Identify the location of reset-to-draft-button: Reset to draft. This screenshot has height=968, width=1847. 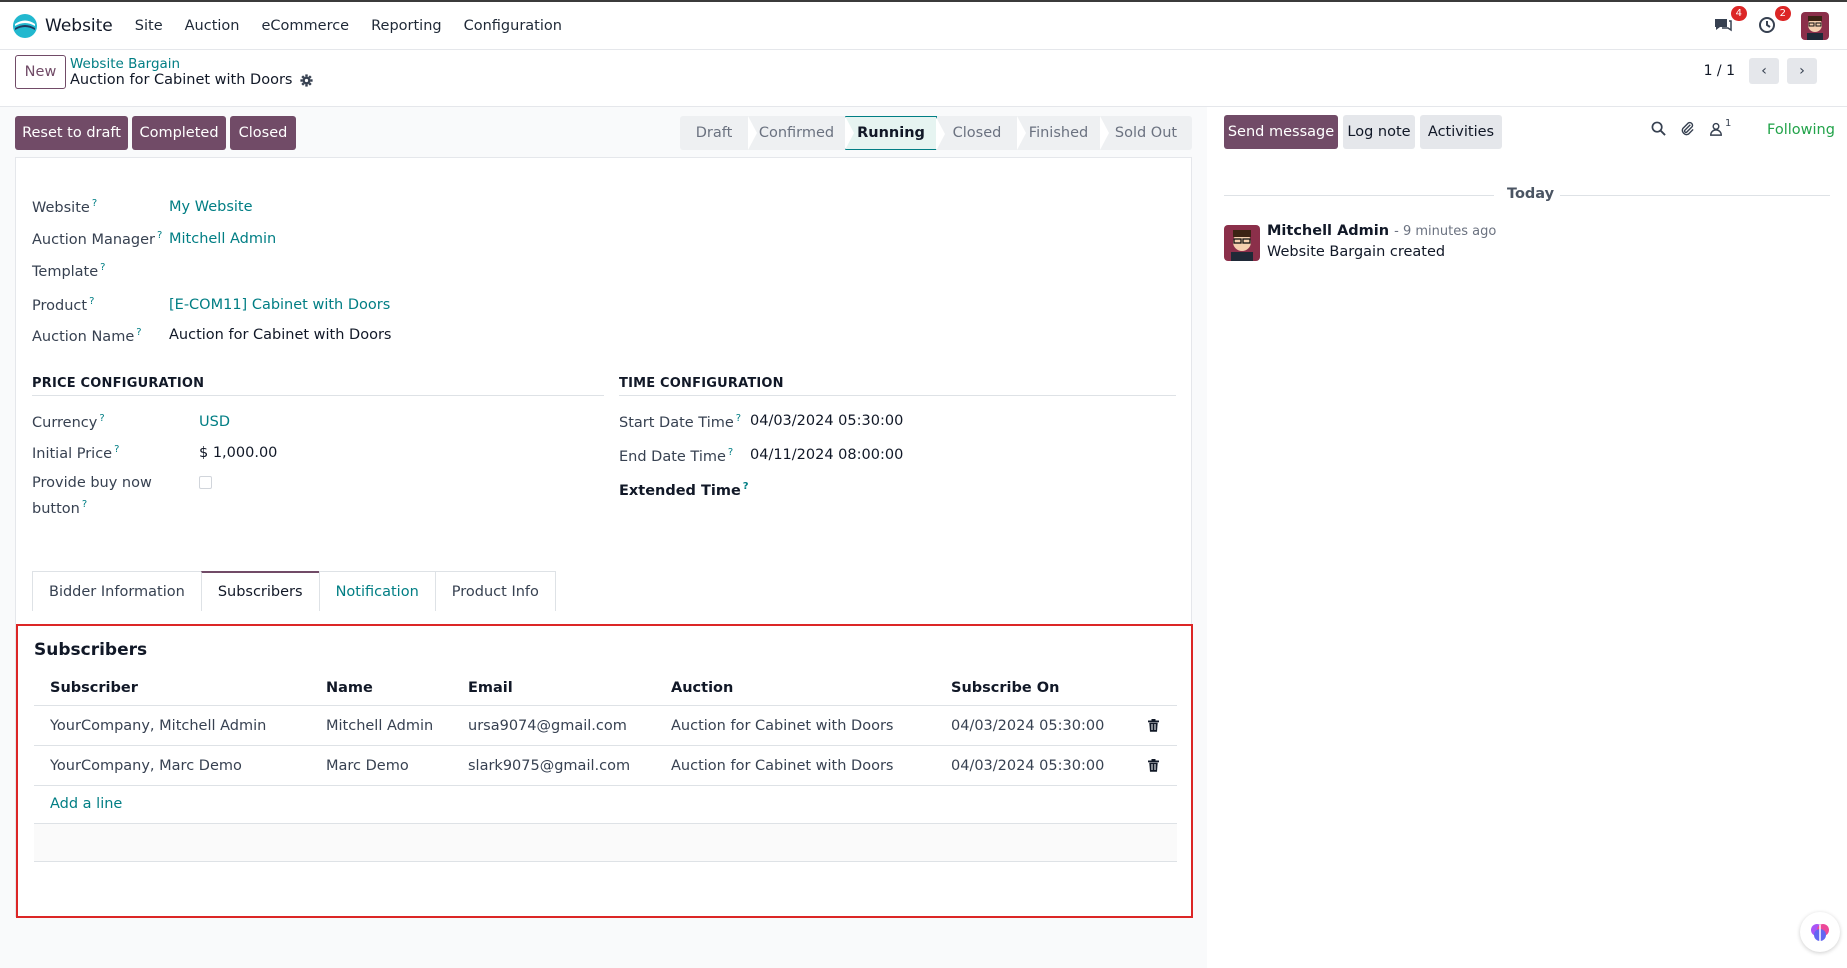
(71, 133).